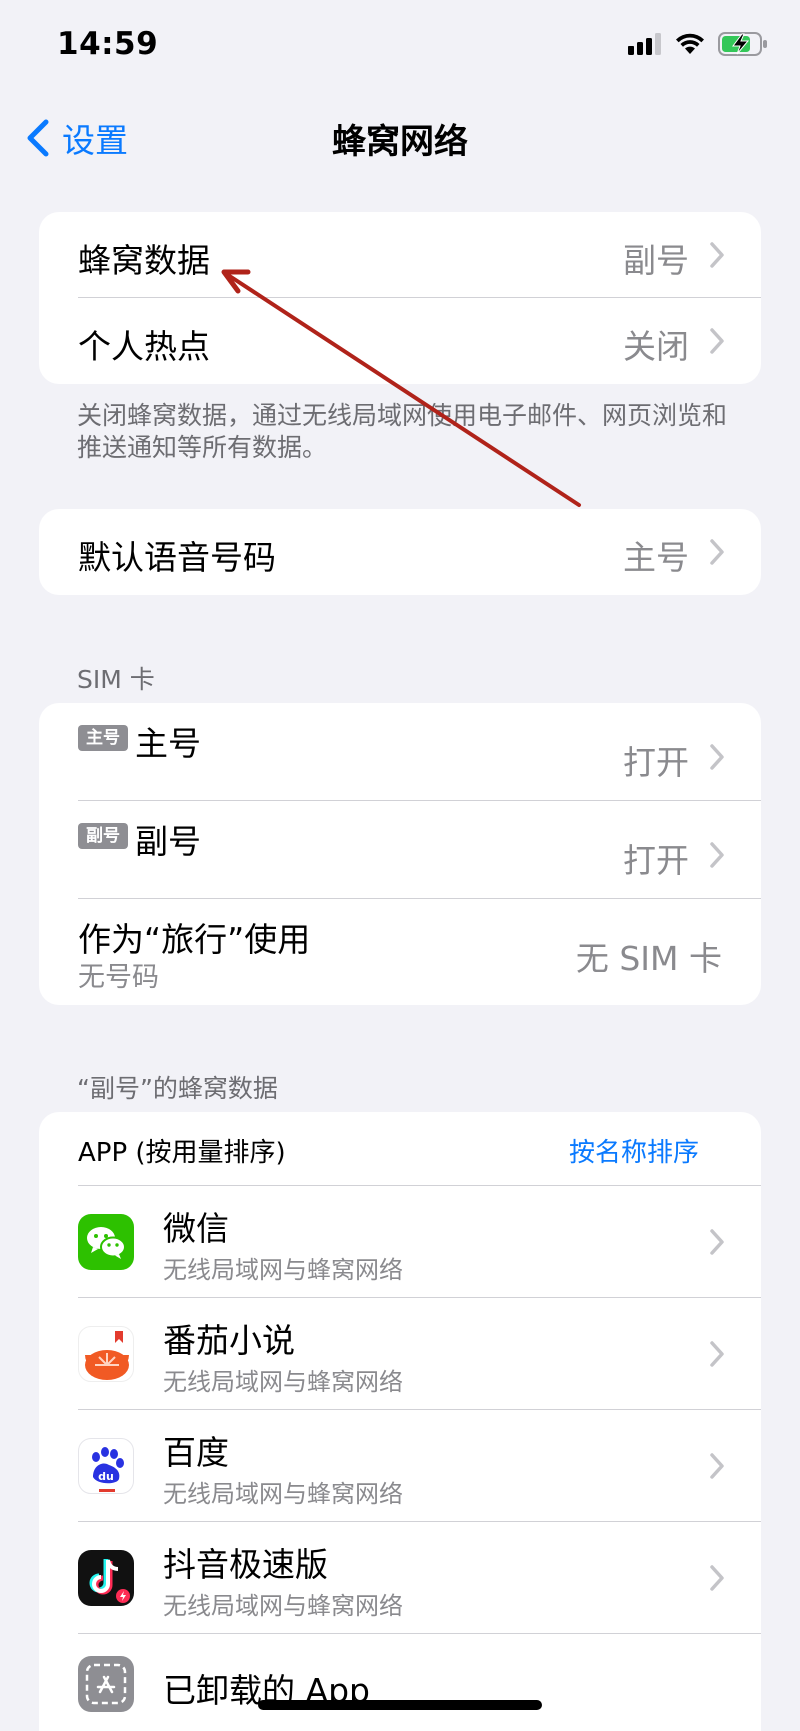  What do you see at coordinates (177, 1088) in the screenshot?
I see `apps-section-header: “副号”的蜂窝数据` at bounding box center [177, 1088].